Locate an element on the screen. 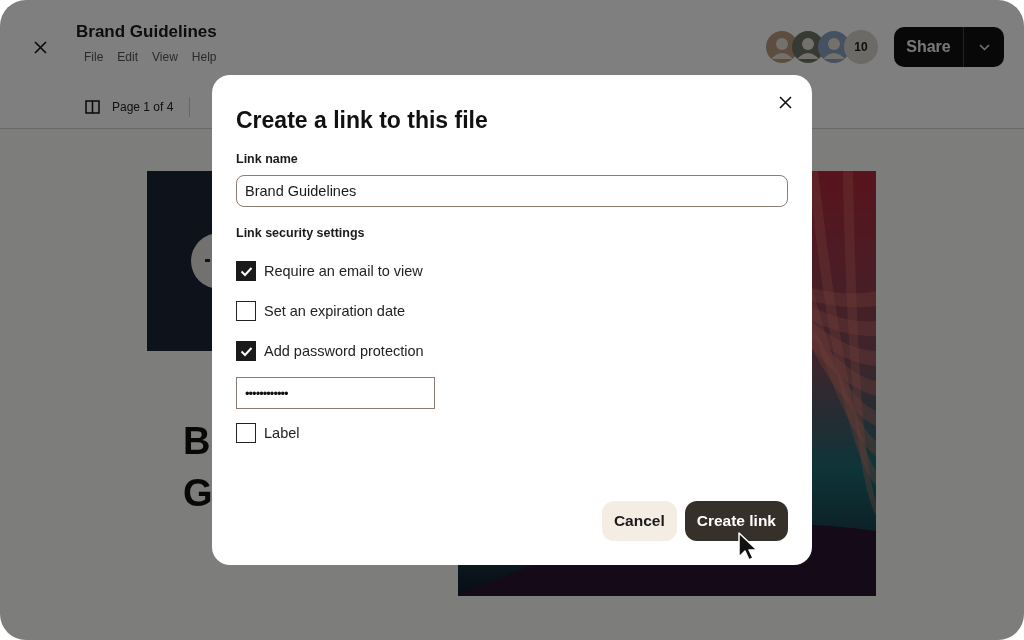 The width and height of the screenshot is (1024, 640). collaborator-count: 10 is located at coordinates (861, 47).